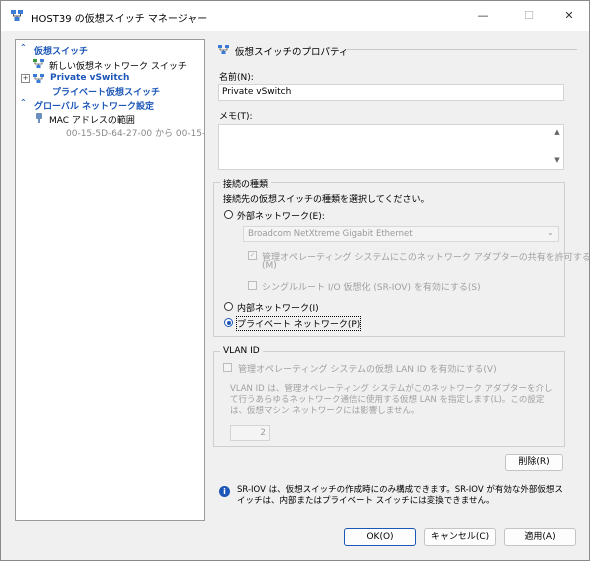 The image size is (590, 561). I want to click on connection-type-title: 接続の種類, so click(246, 183).